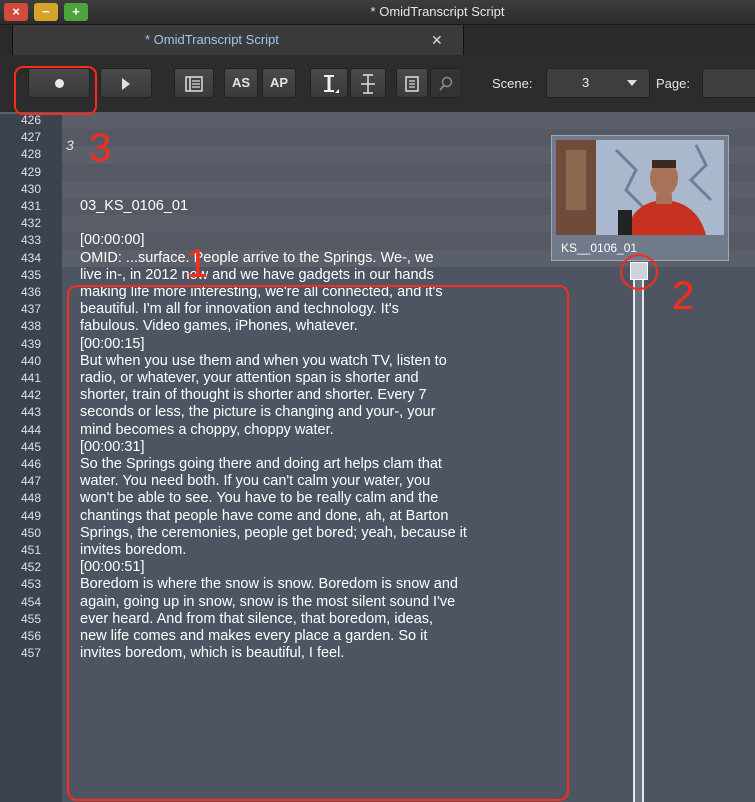 The height and width of the screenshot is (802, 755). Describe the element at coordinates (31, 567) in the screenshot. I see `line-number: 452` at that location.